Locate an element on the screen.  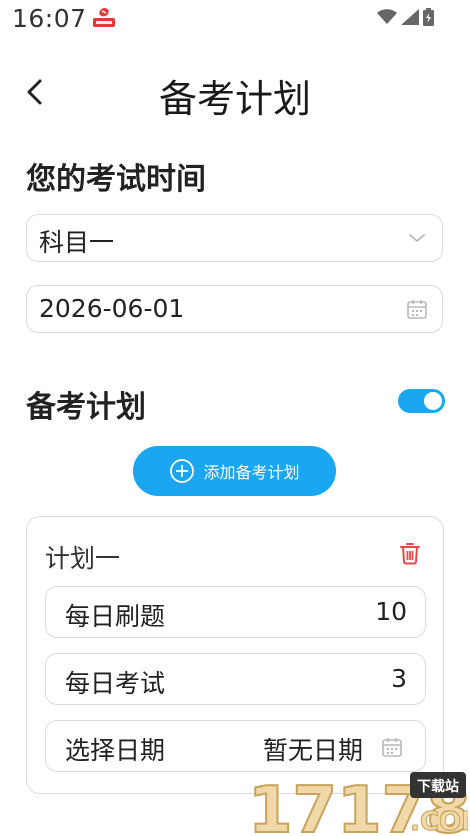
add-plan-button: 添加备考计划 is located at coordinates (234, 471).